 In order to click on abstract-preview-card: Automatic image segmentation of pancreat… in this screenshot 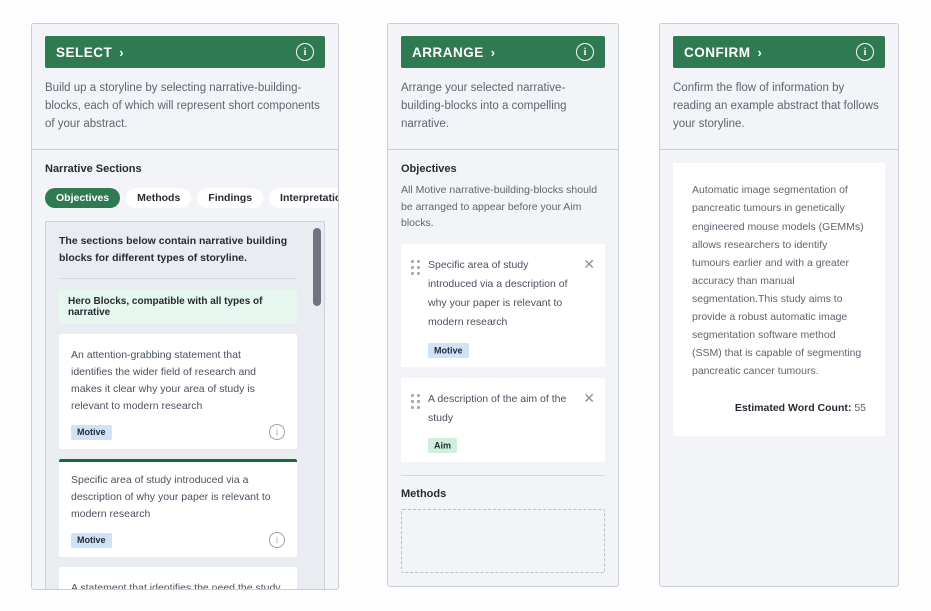, I will do `click(779, 299)`.